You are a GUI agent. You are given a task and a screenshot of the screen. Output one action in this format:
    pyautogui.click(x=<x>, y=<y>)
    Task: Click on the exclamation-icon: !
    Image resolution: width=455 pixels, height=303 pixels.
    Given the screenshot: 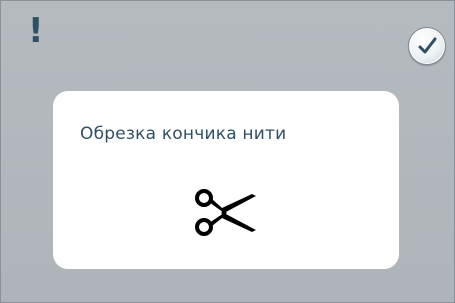 What is the action you would take?
    pyautogui.click(x=36, y=31)
    